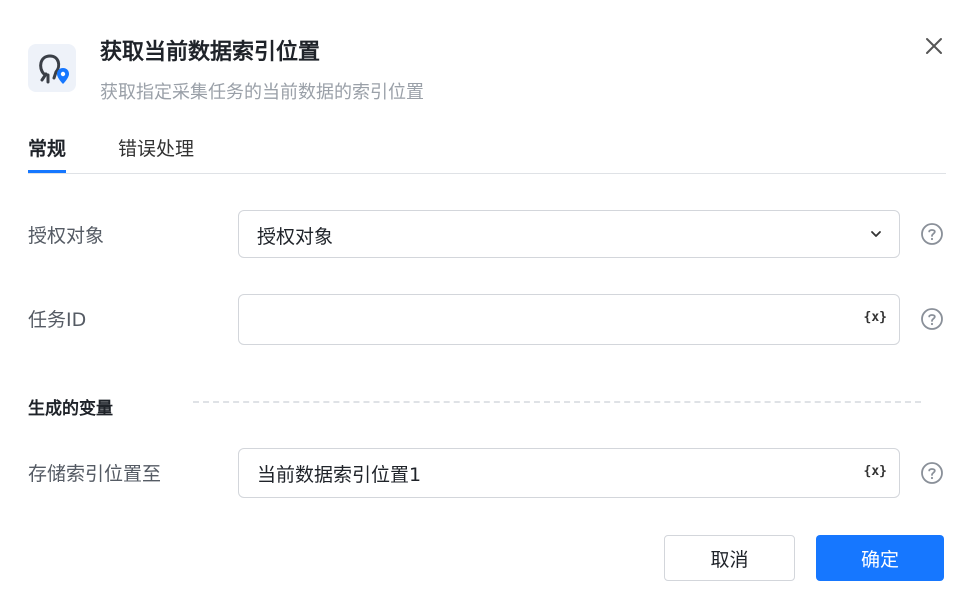 Image resolution: width=975 pixels, height=612 pixels. What do you see at coordinates (880, 558) in the screenshot?
I see `confirm-button: 确定` at bounding box center [880, 558].